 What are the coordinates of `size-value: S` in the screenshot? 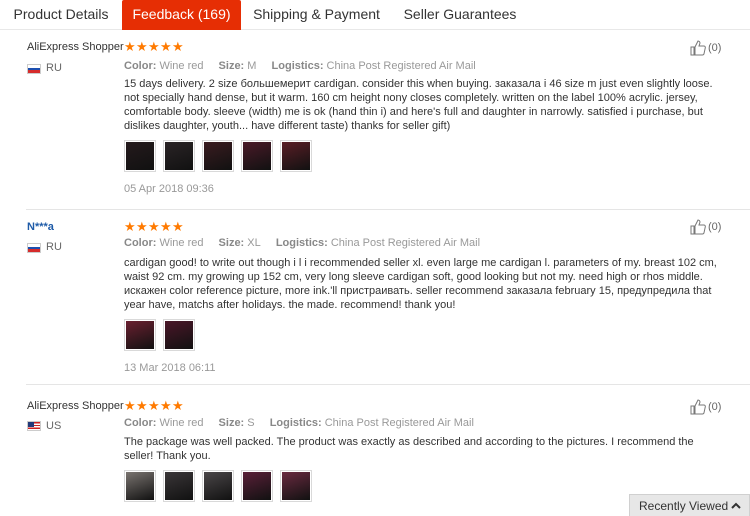 It's located at (251, 423).